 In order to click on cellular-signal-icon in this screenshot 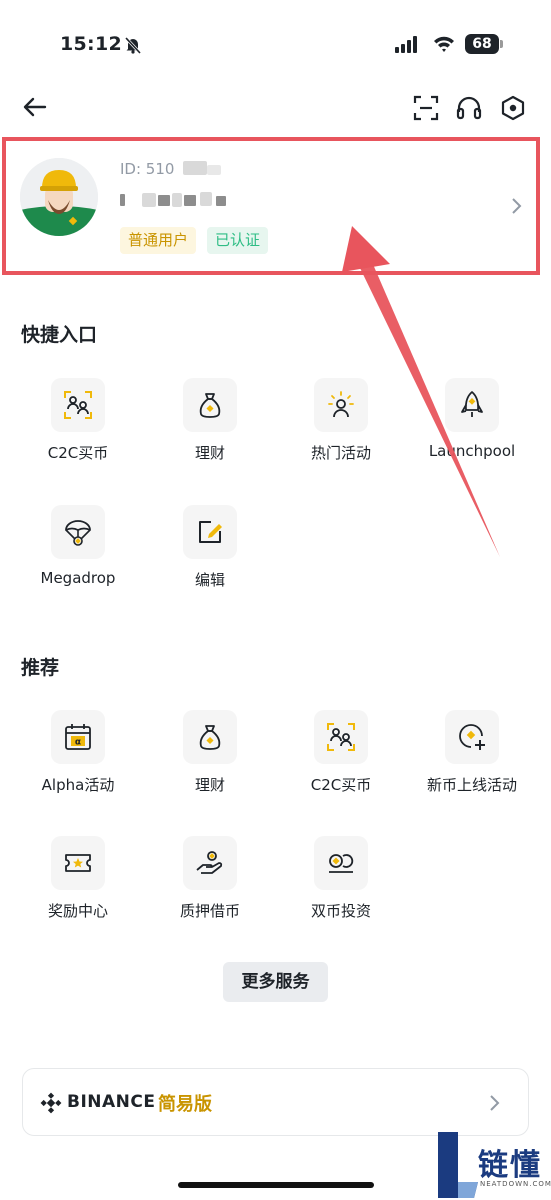, I will do `click(406, 44)`.